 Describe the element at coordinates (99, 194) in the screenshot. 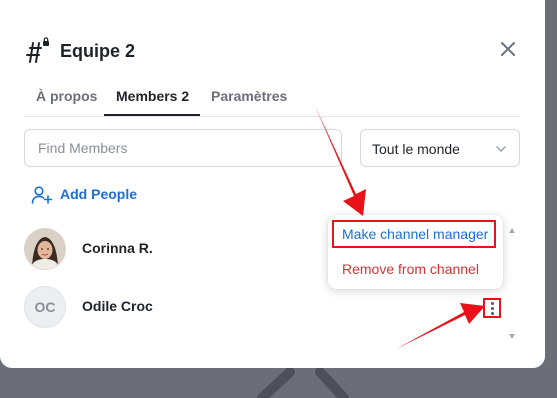

I see `add-people-label: Add People` at that location.